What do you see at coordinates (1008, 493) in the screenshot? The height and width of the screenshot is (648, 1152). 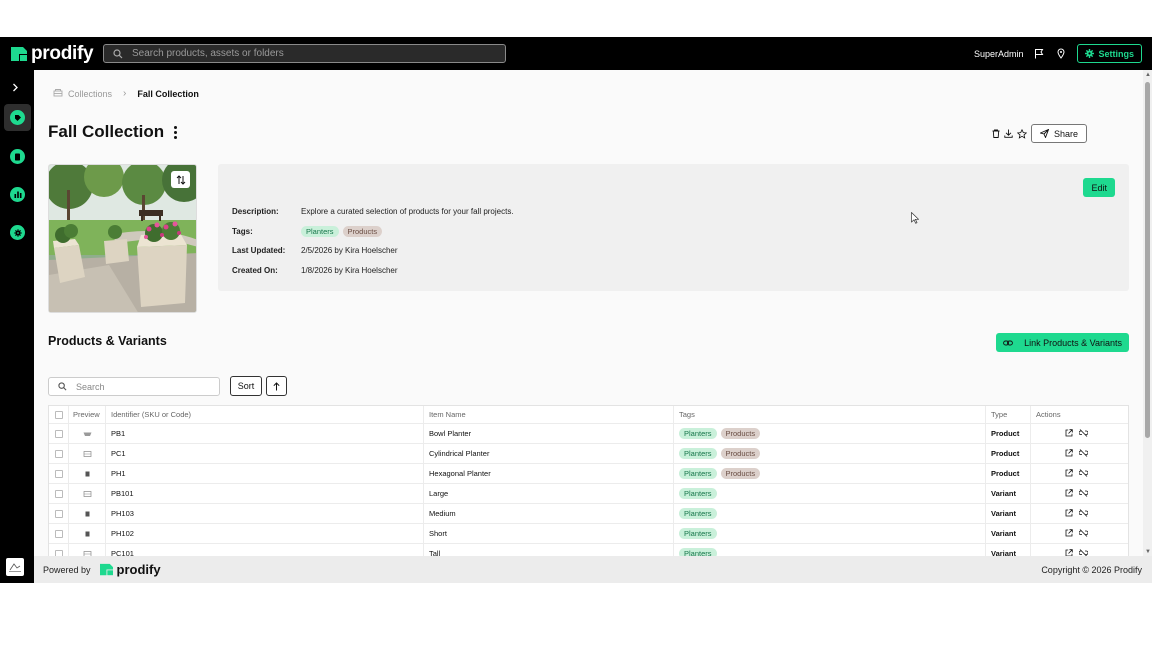 I see `row-type: Variant` at bounding box center [1008, 493].